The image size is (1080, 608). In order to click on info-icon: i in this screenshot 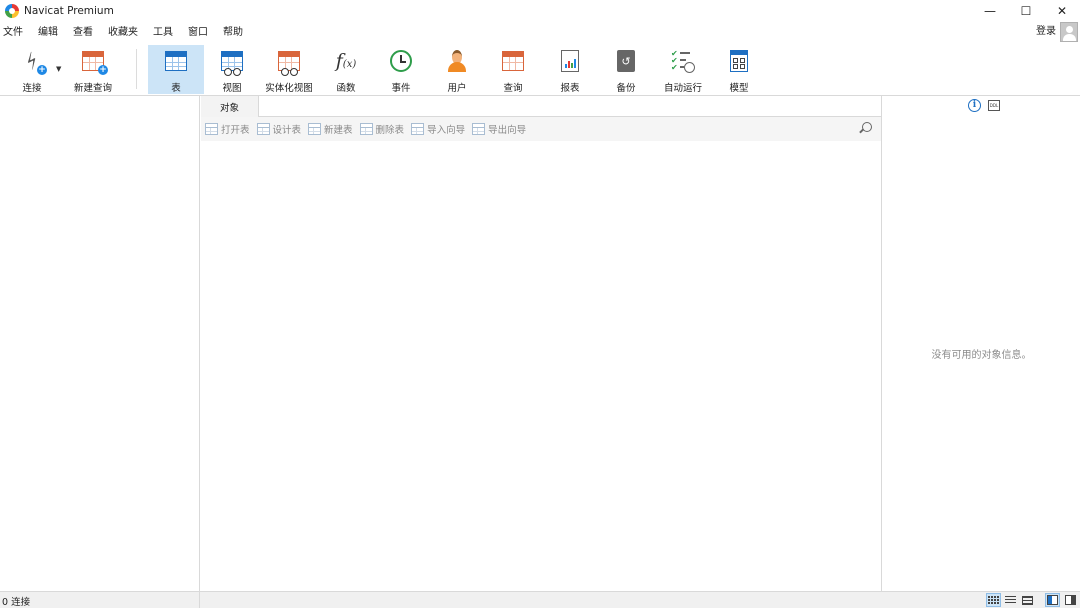, I will do `click(974, 105)`.